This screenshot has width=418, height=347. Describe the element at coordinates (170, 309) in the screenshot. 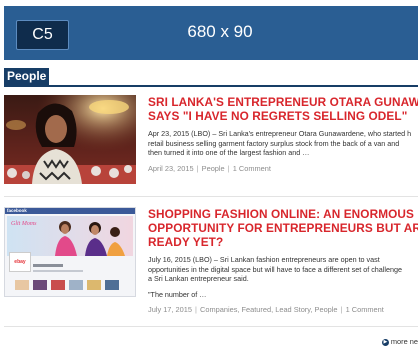

I see `article-date: July 17, 2015` at that location.